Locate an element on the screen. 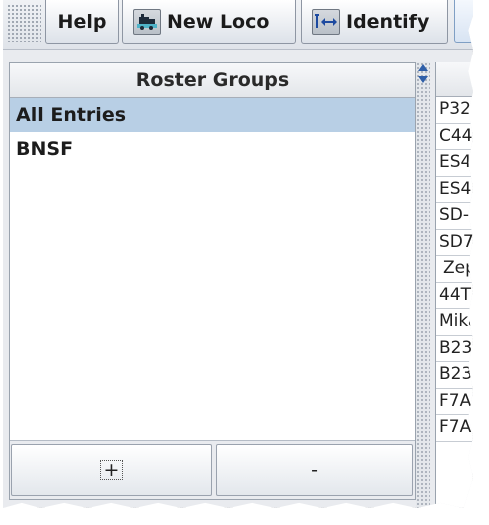 This screenshot has height=525, width=489. table-row: Mika is located at coordinates (454, 322).